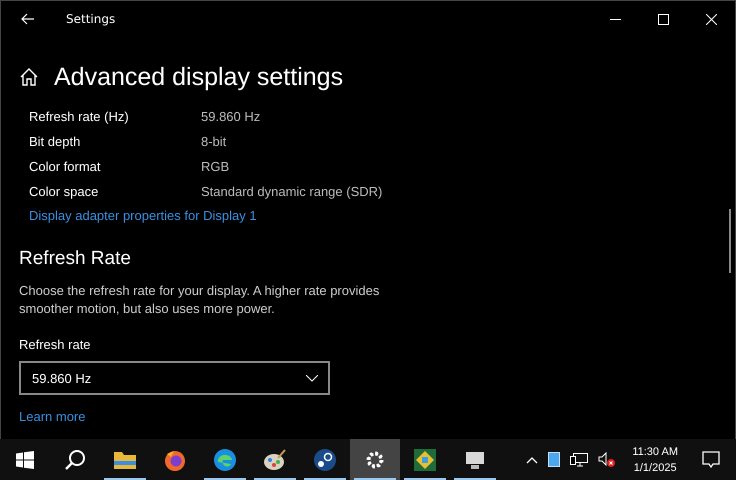 This screenshot has width=736, height=480. I want to click on adapter-properties-link: Display adapter properties for Display 1, so click(143, 215).